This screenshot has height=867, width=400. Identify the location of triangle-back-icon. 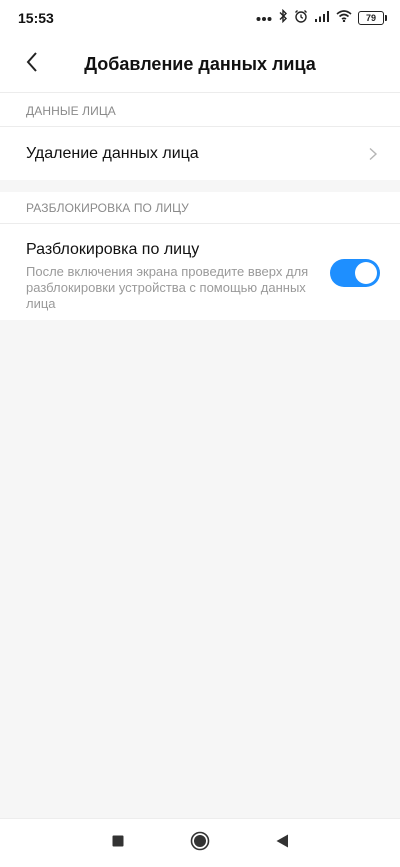
(282, 843).